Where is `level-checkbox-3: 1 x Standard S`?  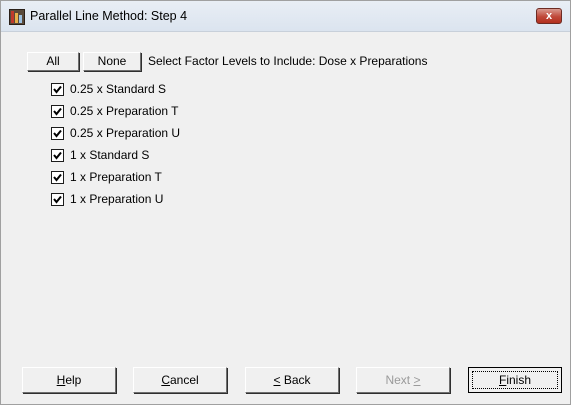
level-checkbox-3: 1 x Standard S is located at coordinates (100, 155).